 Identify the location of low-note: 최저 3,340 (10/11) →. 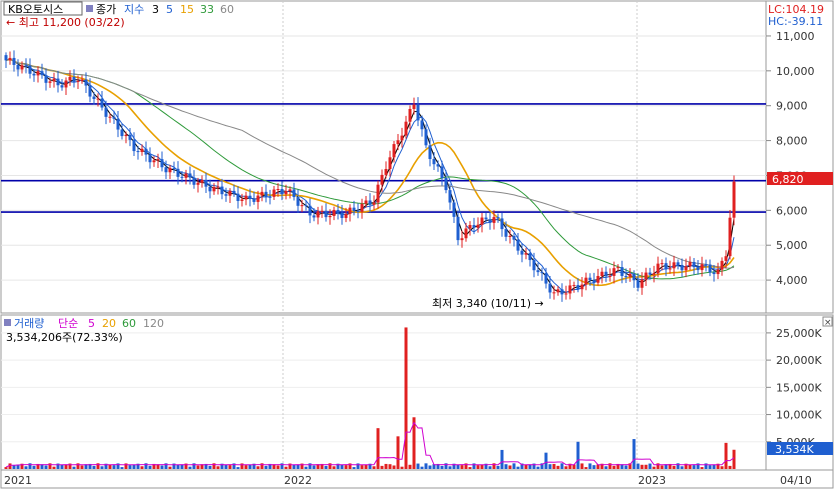
(488, 303).